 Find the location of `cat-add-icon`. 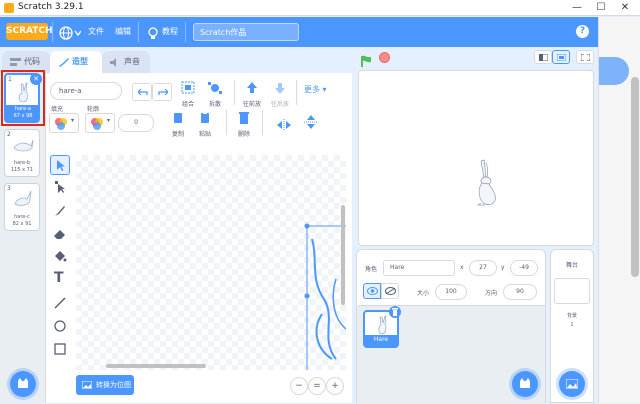

cat-add-icon is located at coordinates (525, 383).